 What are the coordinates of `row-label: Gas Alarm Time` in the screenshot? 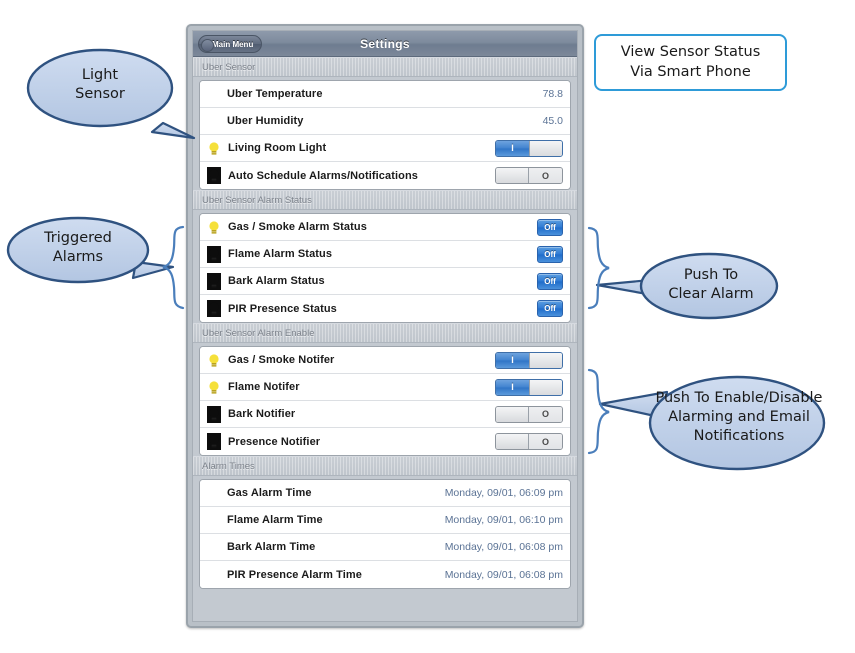 It's located at (269, 493).